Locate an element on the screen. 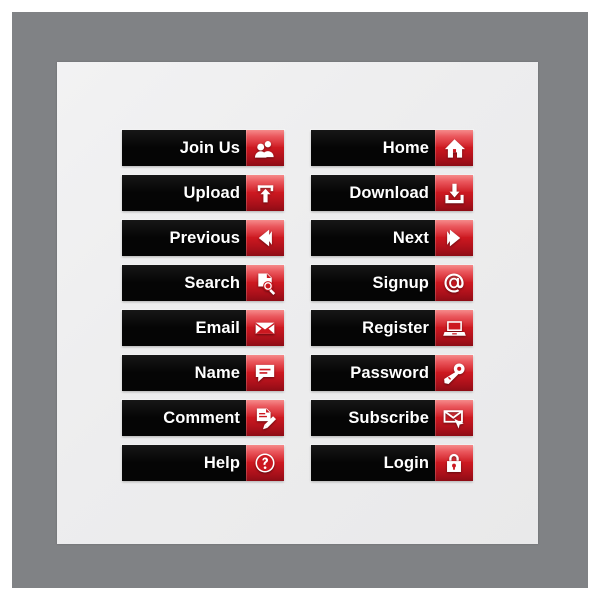  button-previous: Previous is located at coordinates (203, 238).